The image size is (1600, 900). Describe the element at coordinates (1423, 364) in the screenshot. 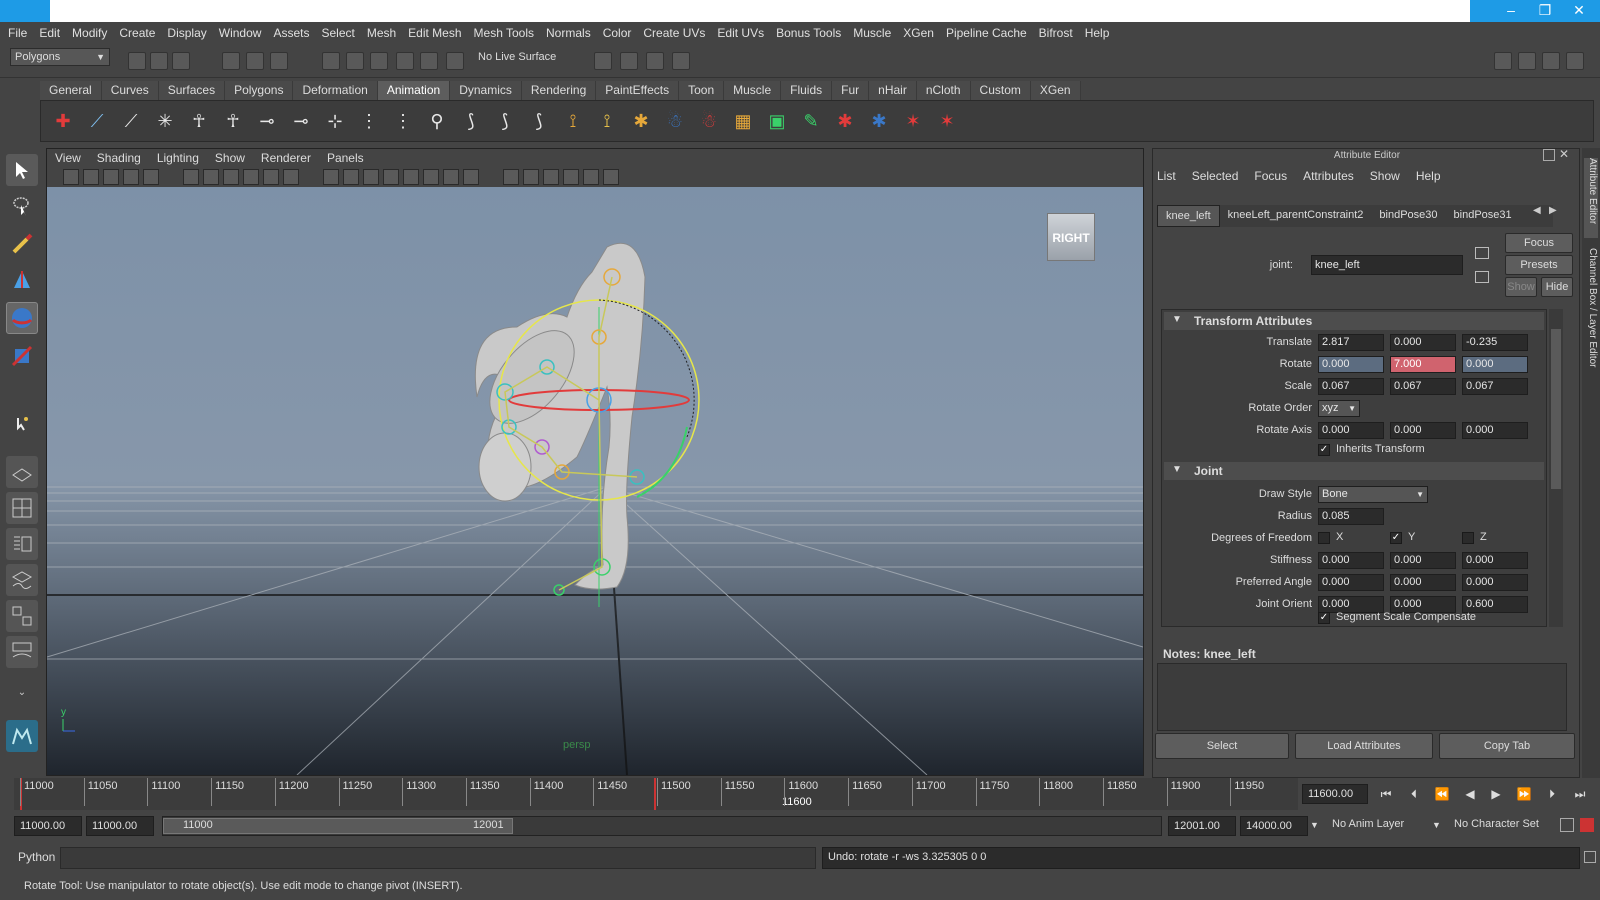

I see `rotate-y-field: 7.000` at that location.